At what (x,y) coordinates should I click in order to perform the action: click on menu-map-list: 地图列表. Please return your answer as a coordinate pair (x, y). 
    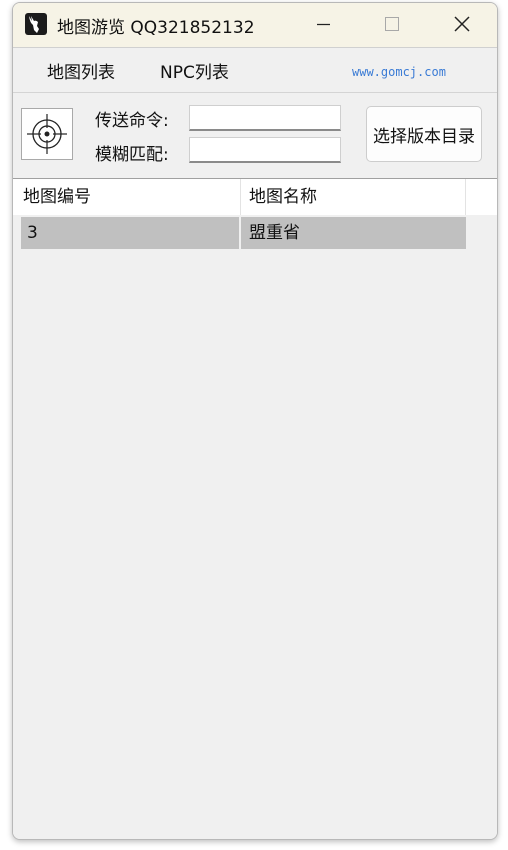
    Looking at the image, I should click on (81, 70).